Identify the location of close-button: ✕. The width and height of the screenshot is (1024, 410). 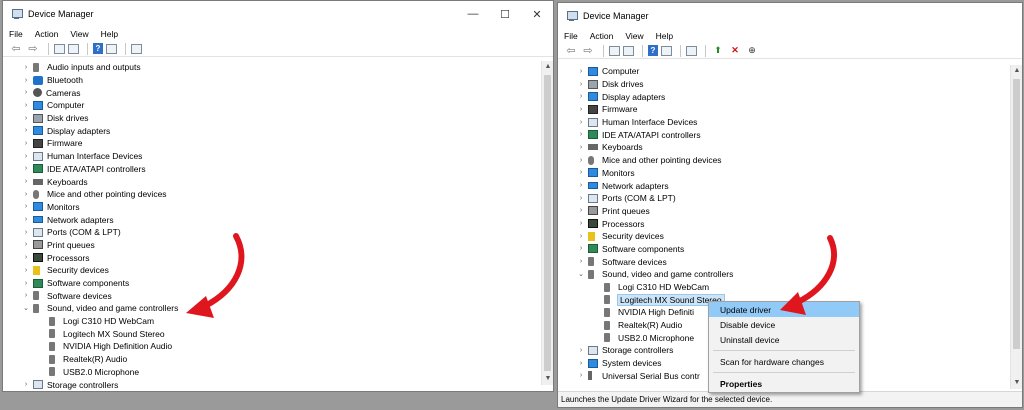
(537, 14).